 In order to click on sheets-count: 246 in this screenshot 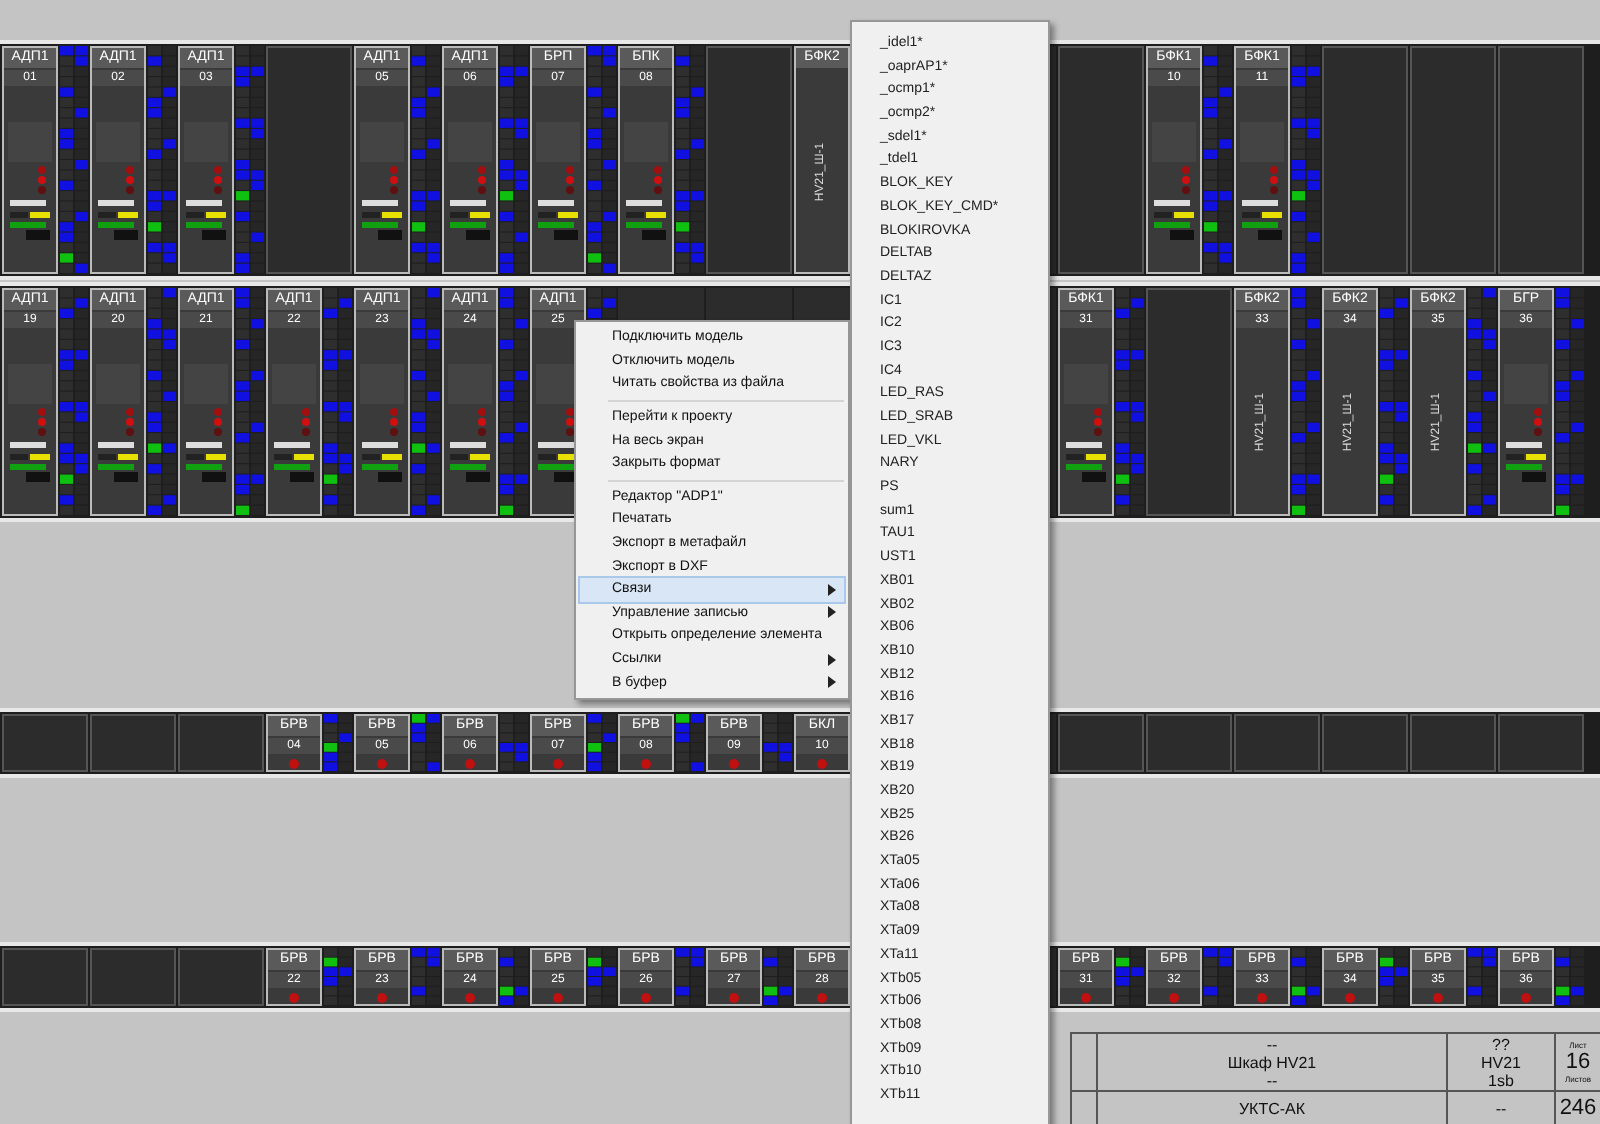, I will do `click(1578, 1108)`.